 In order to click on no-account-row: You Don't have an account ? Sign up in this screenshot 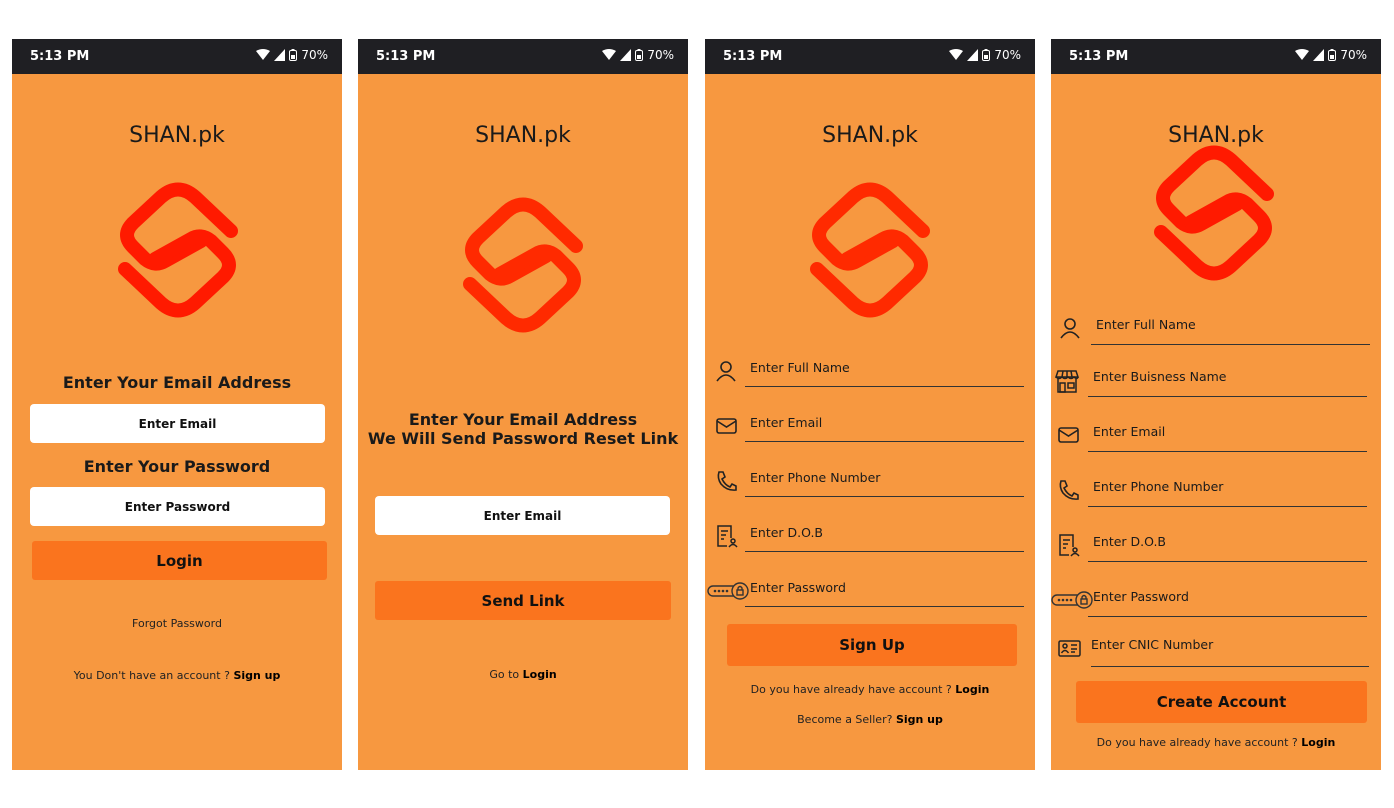, I will do `click(177, 675)`.